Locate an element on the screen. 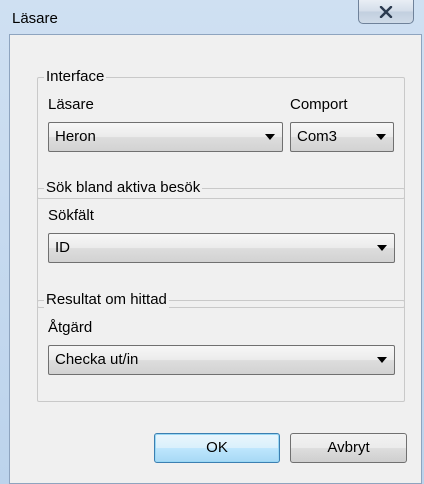  reader-select-value: Heron is located at coordinates (75, 136).